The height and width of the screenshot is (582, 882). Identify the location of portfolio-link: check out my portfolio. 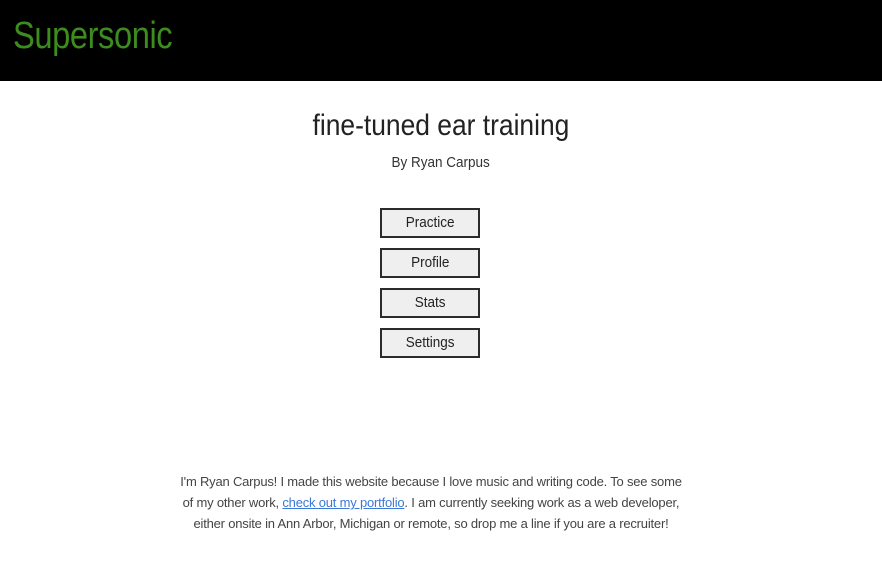
(343, 502).